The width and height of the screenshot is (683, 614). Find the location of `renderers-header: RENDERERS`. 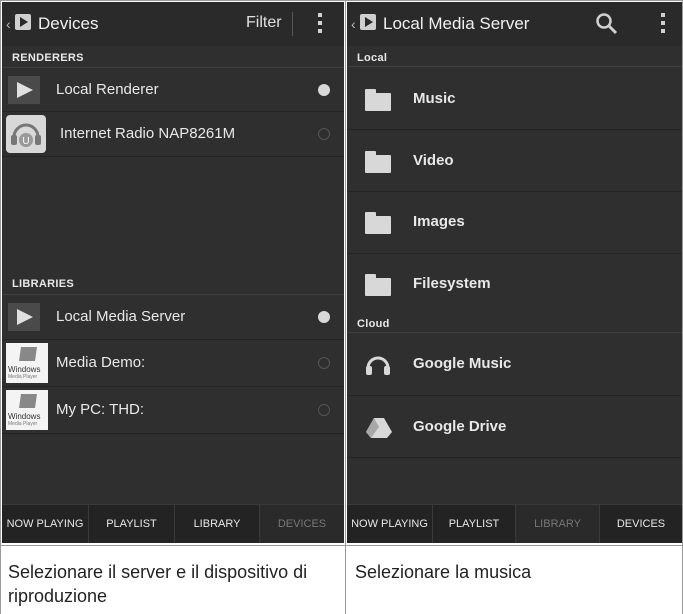

renderers-header: RENDERERS is located at coordinates (48, 58).